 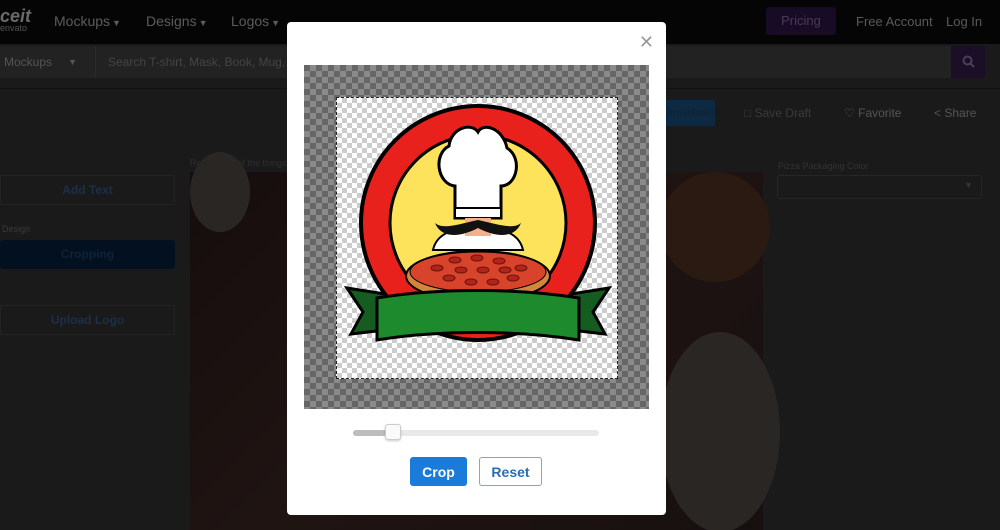 What do you see at coordinates (476, 432) in the screenshot?
I see `zoom-slider` at bounding box center [476, 432].